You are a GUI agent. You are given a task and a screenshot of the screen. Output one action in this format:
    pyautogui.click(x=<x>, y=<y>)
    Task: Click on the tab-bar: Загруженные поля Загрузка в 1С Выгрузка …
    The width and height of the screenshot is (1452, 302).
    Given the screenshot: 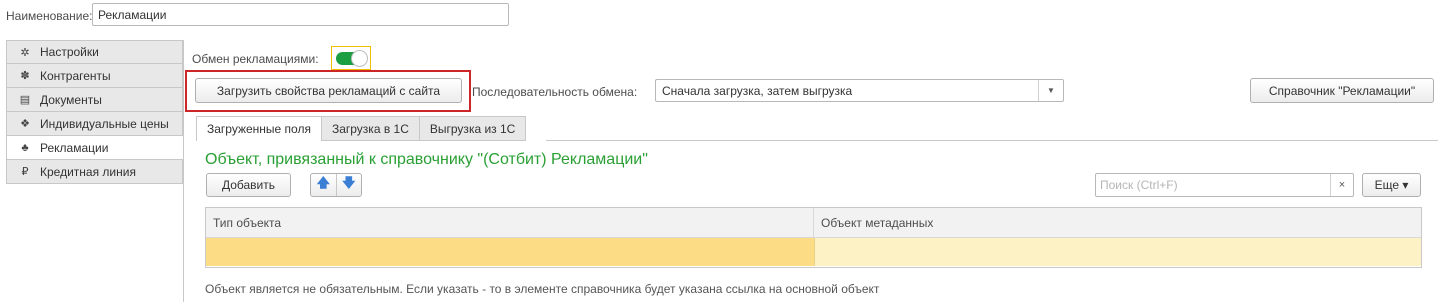 What is the action you would take?
    pyautogui.click(x=361, y=128)
    